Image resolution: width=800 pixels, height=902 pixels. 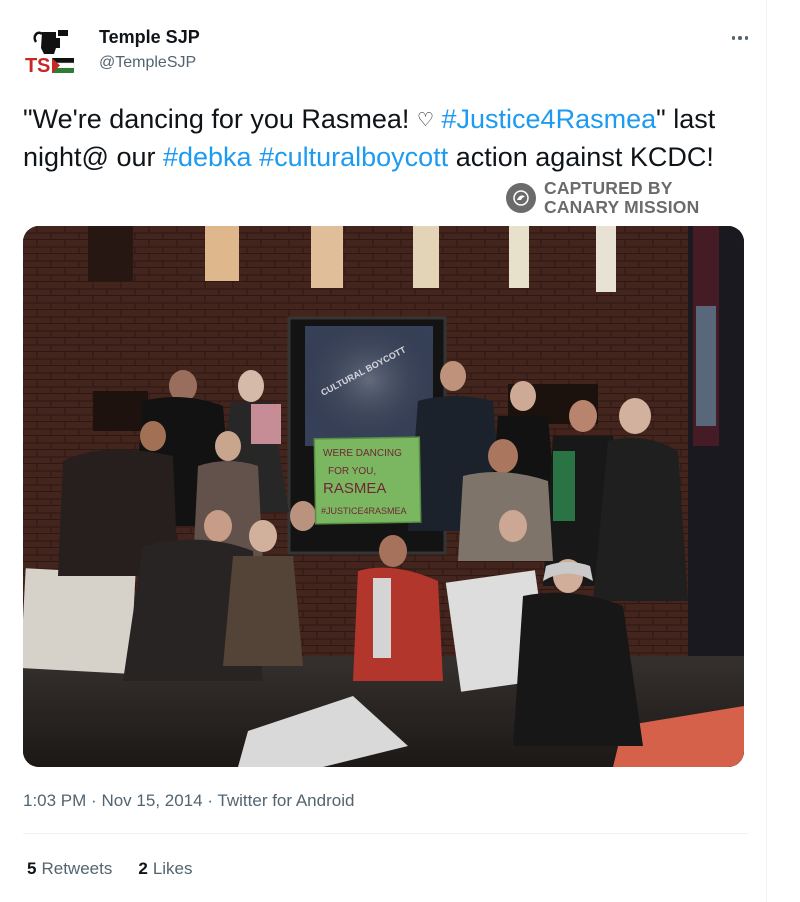 What do you see at coordinates (123, 869) in the screenshot?
I see `tweet-stats: 5 Retweets 2 Likes` at bounding box center [123, 869].